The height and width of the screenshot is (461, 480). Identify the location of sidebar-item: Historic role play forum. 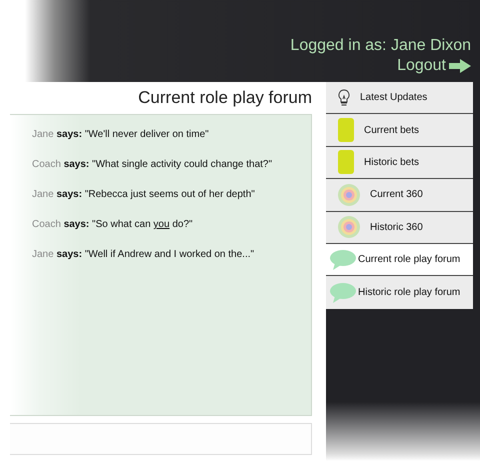
(399, 292).